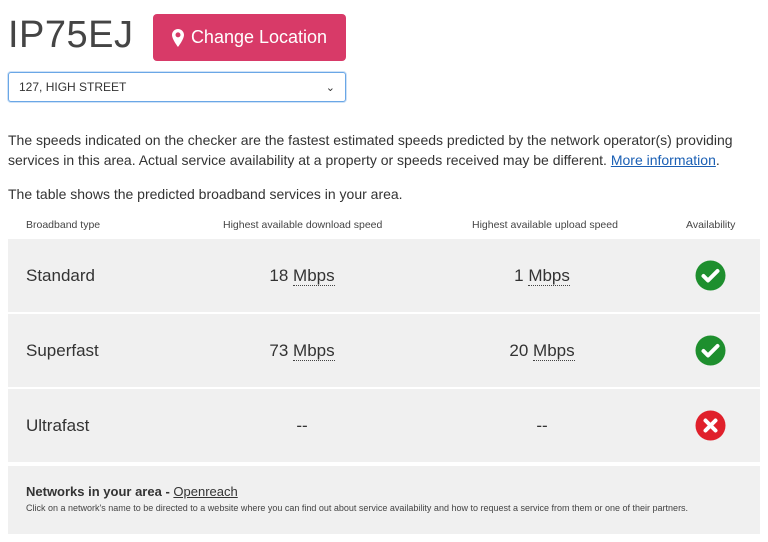 Image resolution: width=768 pixels, height=542 pixels. I want to click on openreach-link: Openreach, so click(205, 491).